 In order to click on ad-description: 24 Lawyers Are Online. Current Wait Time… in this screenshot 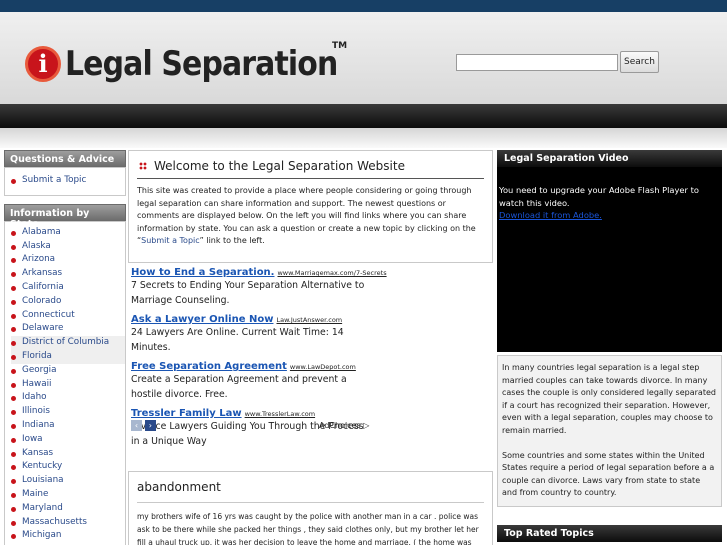, I will do `click(237, 340)`.